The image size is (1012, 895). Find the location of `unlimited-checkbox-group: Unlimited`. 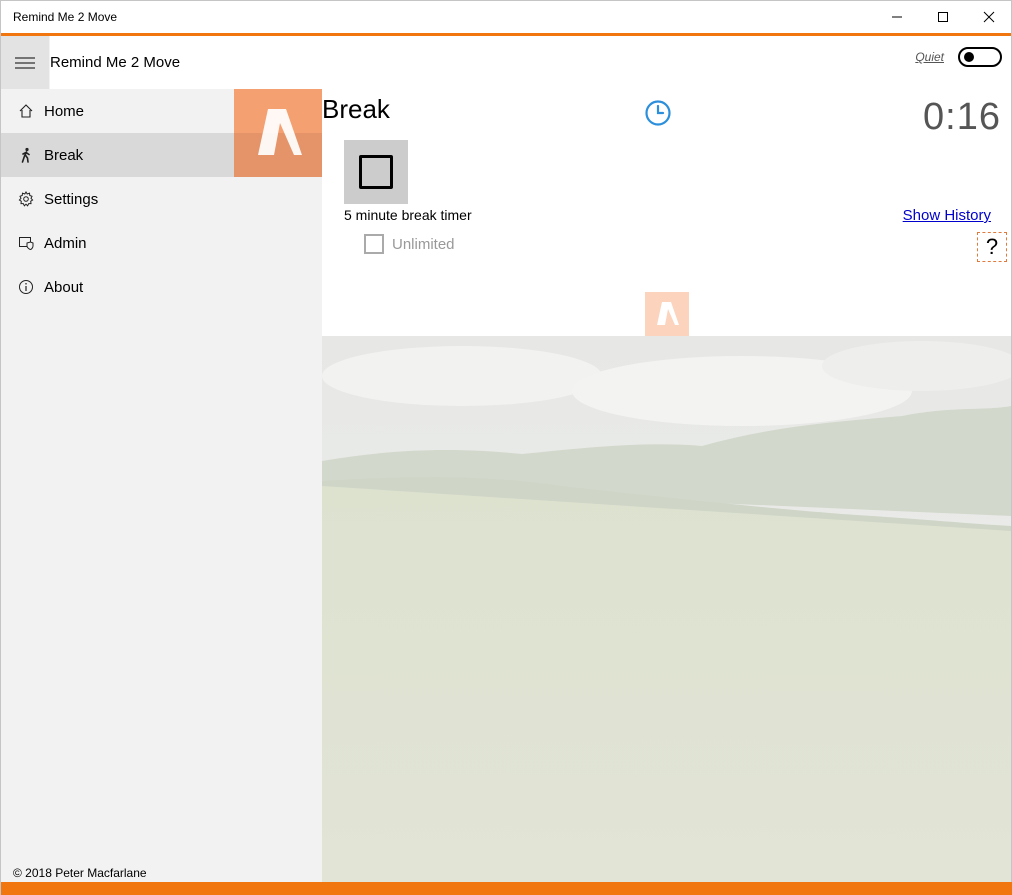

unlimited-checkbox-group: Unlimited is located at coordinates (409, 244).